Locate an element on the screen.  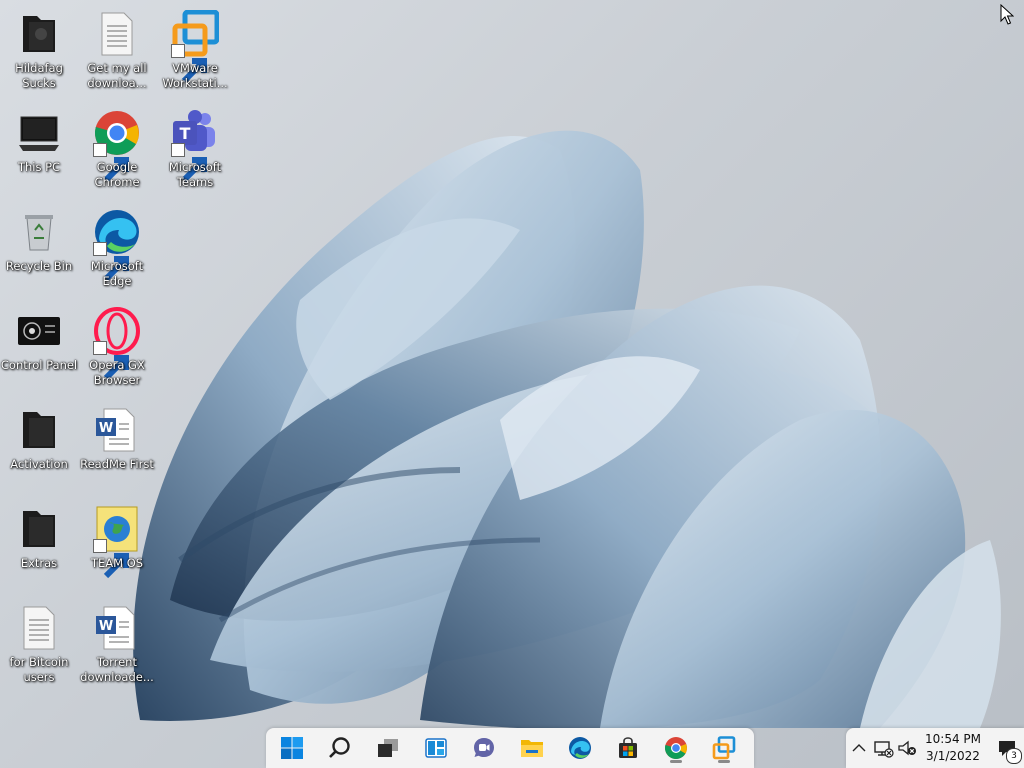
desktop-icon-microsoft-teams: T Microsoft Teams is located at coordinates (195, 151).